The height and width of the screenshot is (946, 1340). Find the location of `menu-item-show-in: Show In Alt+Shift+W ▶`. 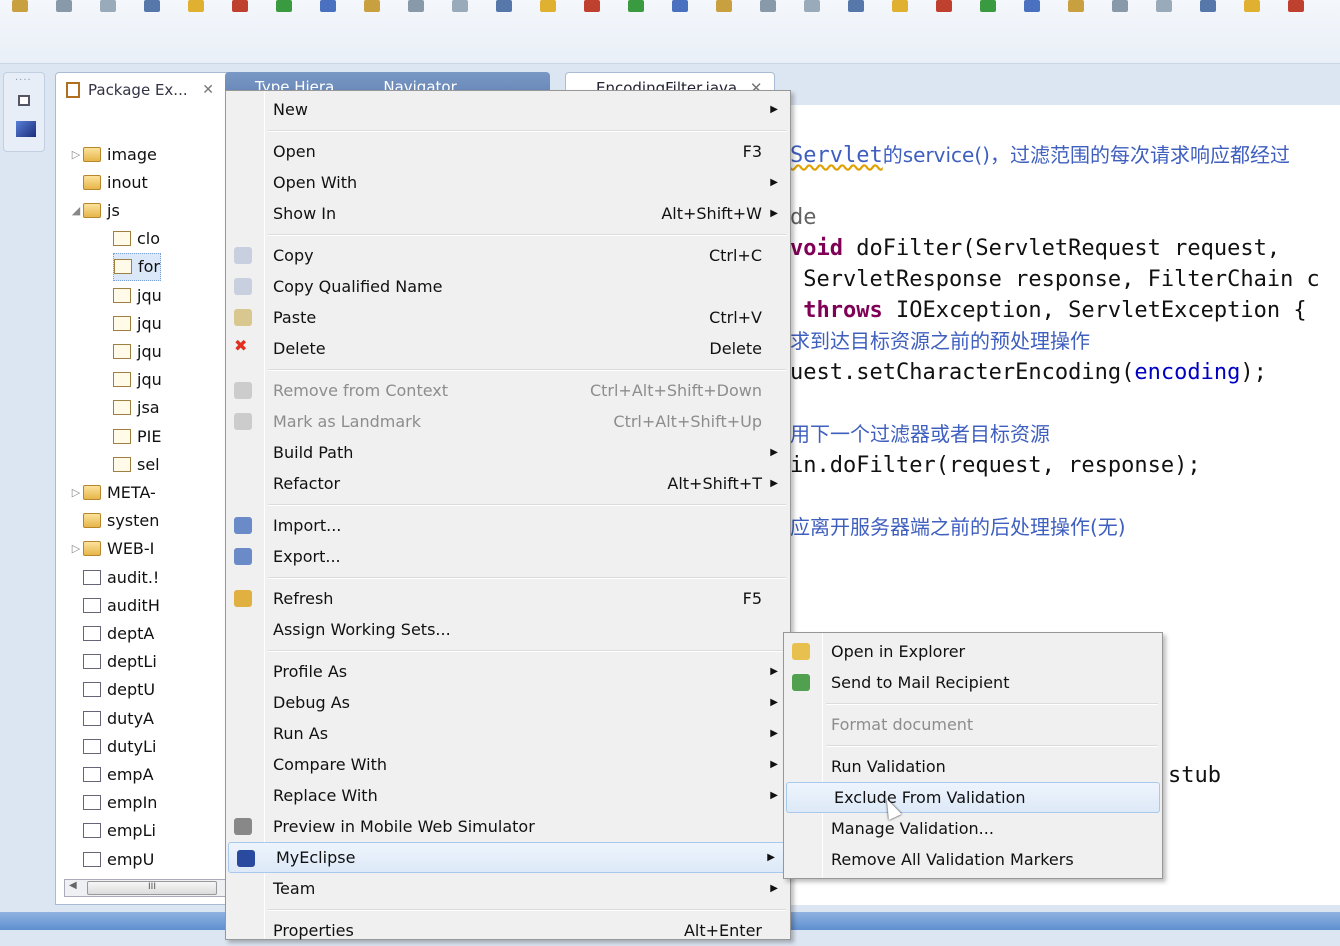

menu-item-show-in: Show In Alt+Shift+W ▶ is located at coordinates (508, 213).